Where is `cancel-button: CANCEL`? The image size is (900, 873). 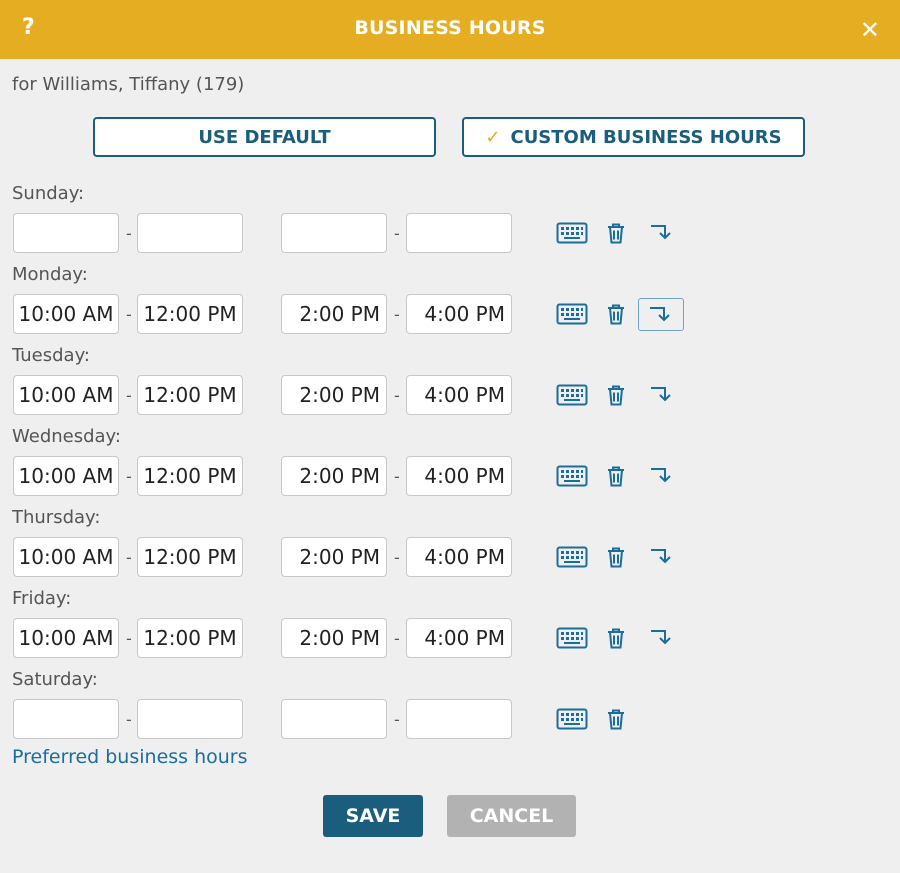 cancel-button: CANCEL is located at coordinates (511, 816).